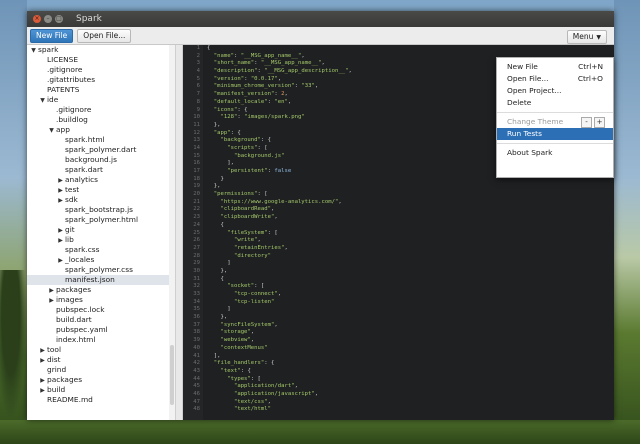 This screenshot has height=444, width=640. I want to click on new-file-button: New File, so click(52, 35).